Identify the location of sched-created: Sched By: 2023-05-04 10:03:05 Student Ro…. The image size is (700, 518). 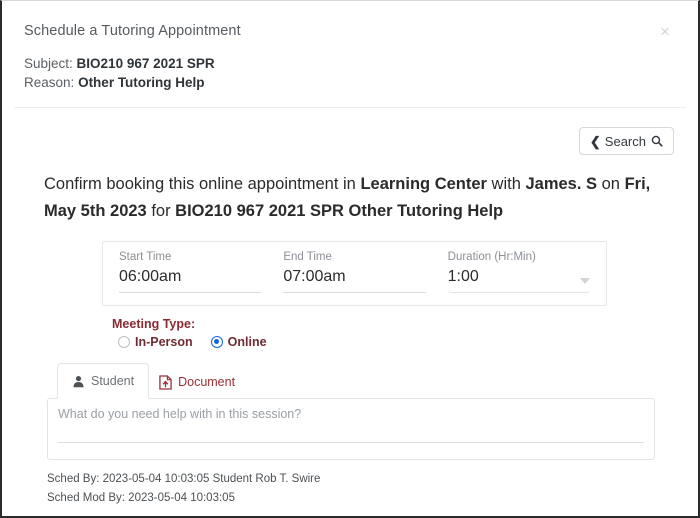
(184, 479).